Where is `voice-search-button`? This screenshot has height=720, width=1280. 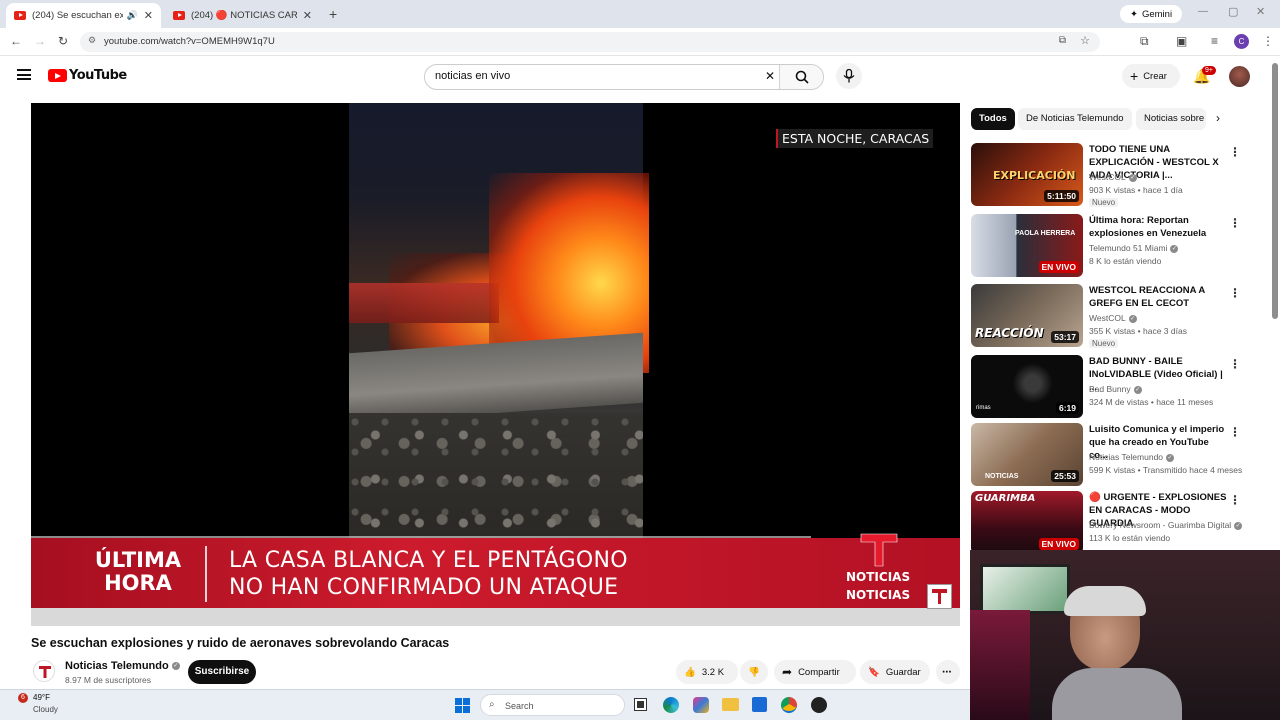
voice-search-button is located at coordinates (849, 76).